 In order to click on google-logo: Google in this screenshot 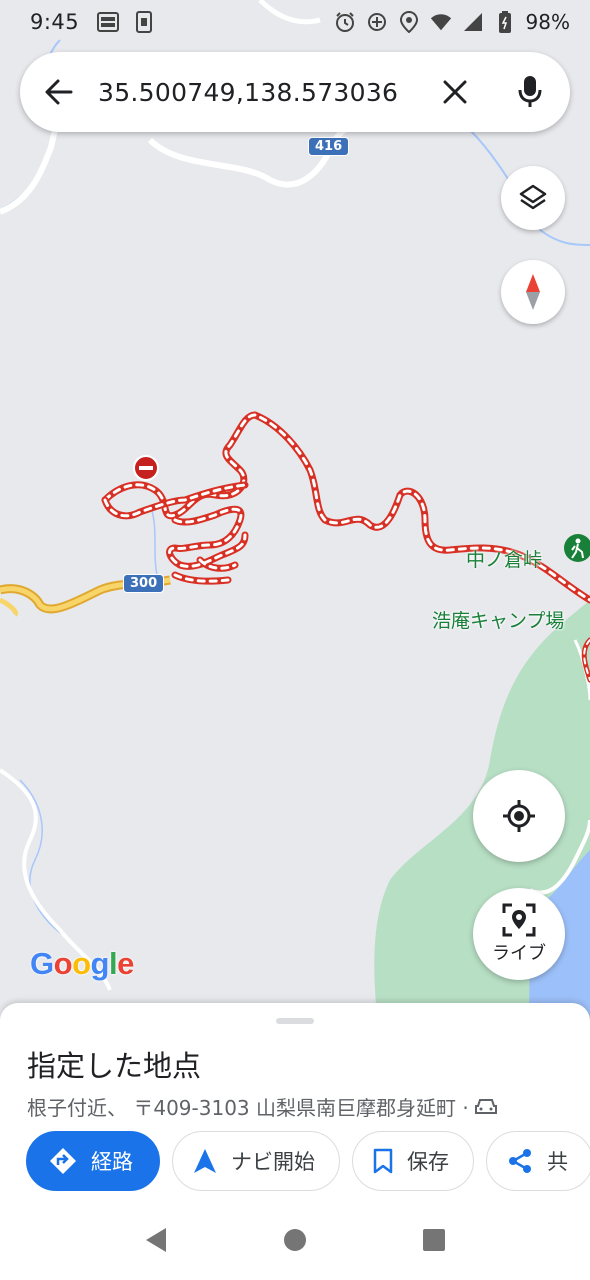, I will do `click(82, 963)`.